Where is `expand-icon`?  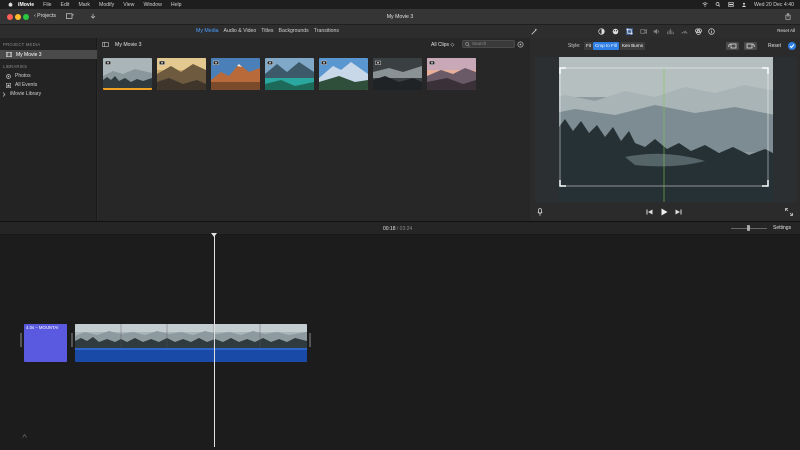 expand-icon is located at coordinates (24, 436).